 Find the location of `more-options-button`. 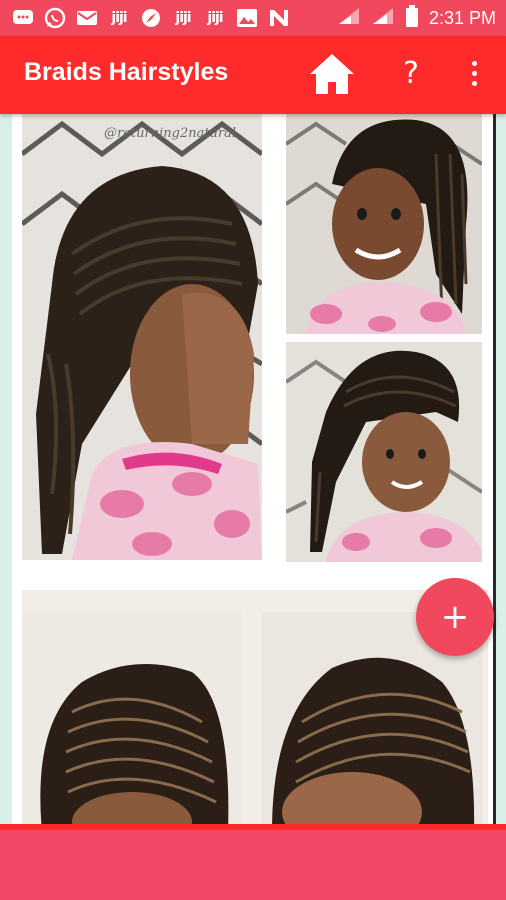

more-options-button is located at coordinates (474, 74).